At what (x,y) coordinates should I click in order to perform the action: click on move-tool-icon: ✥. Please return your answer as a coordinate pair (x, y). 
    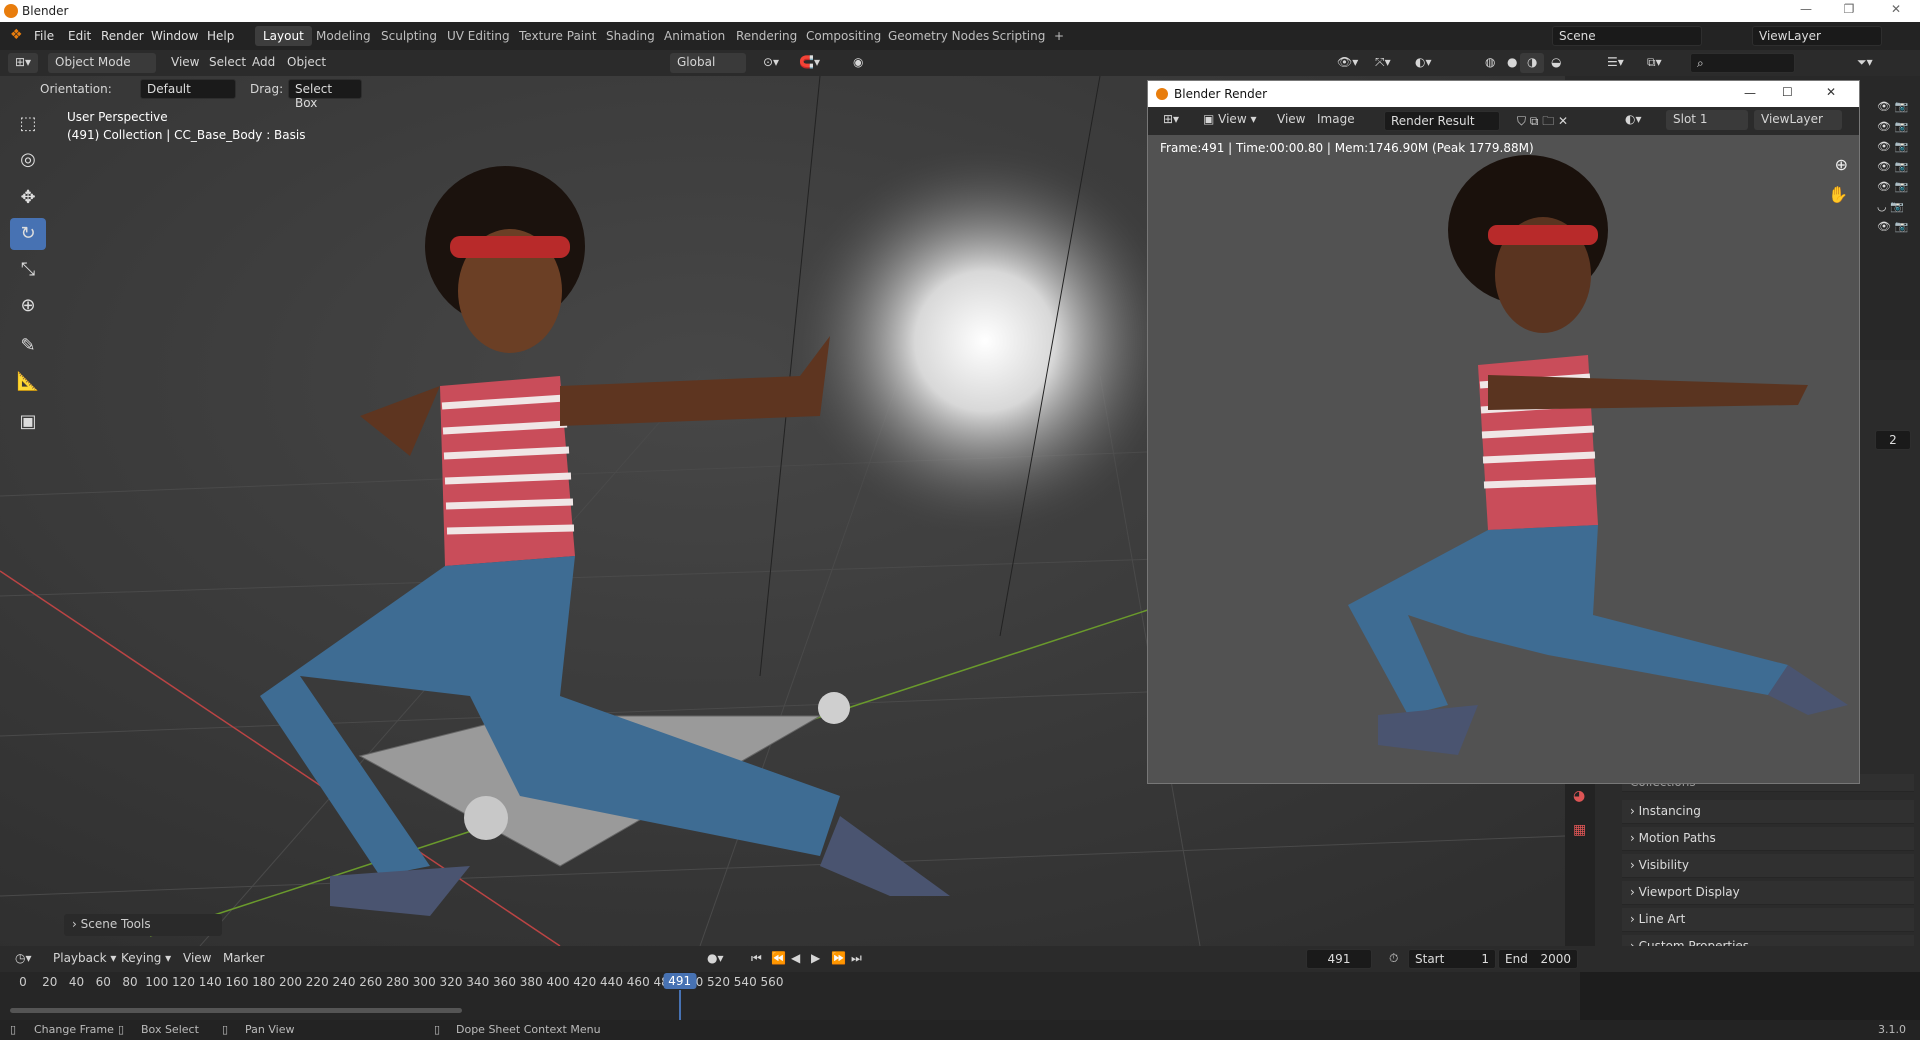
    Looking at the image, I should click on (28, 198).